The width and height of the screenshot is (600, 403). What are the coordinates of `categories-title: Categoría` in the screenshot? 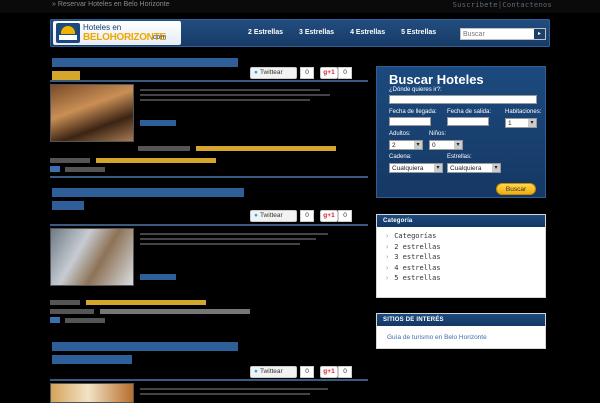 It's located at (461, 221).